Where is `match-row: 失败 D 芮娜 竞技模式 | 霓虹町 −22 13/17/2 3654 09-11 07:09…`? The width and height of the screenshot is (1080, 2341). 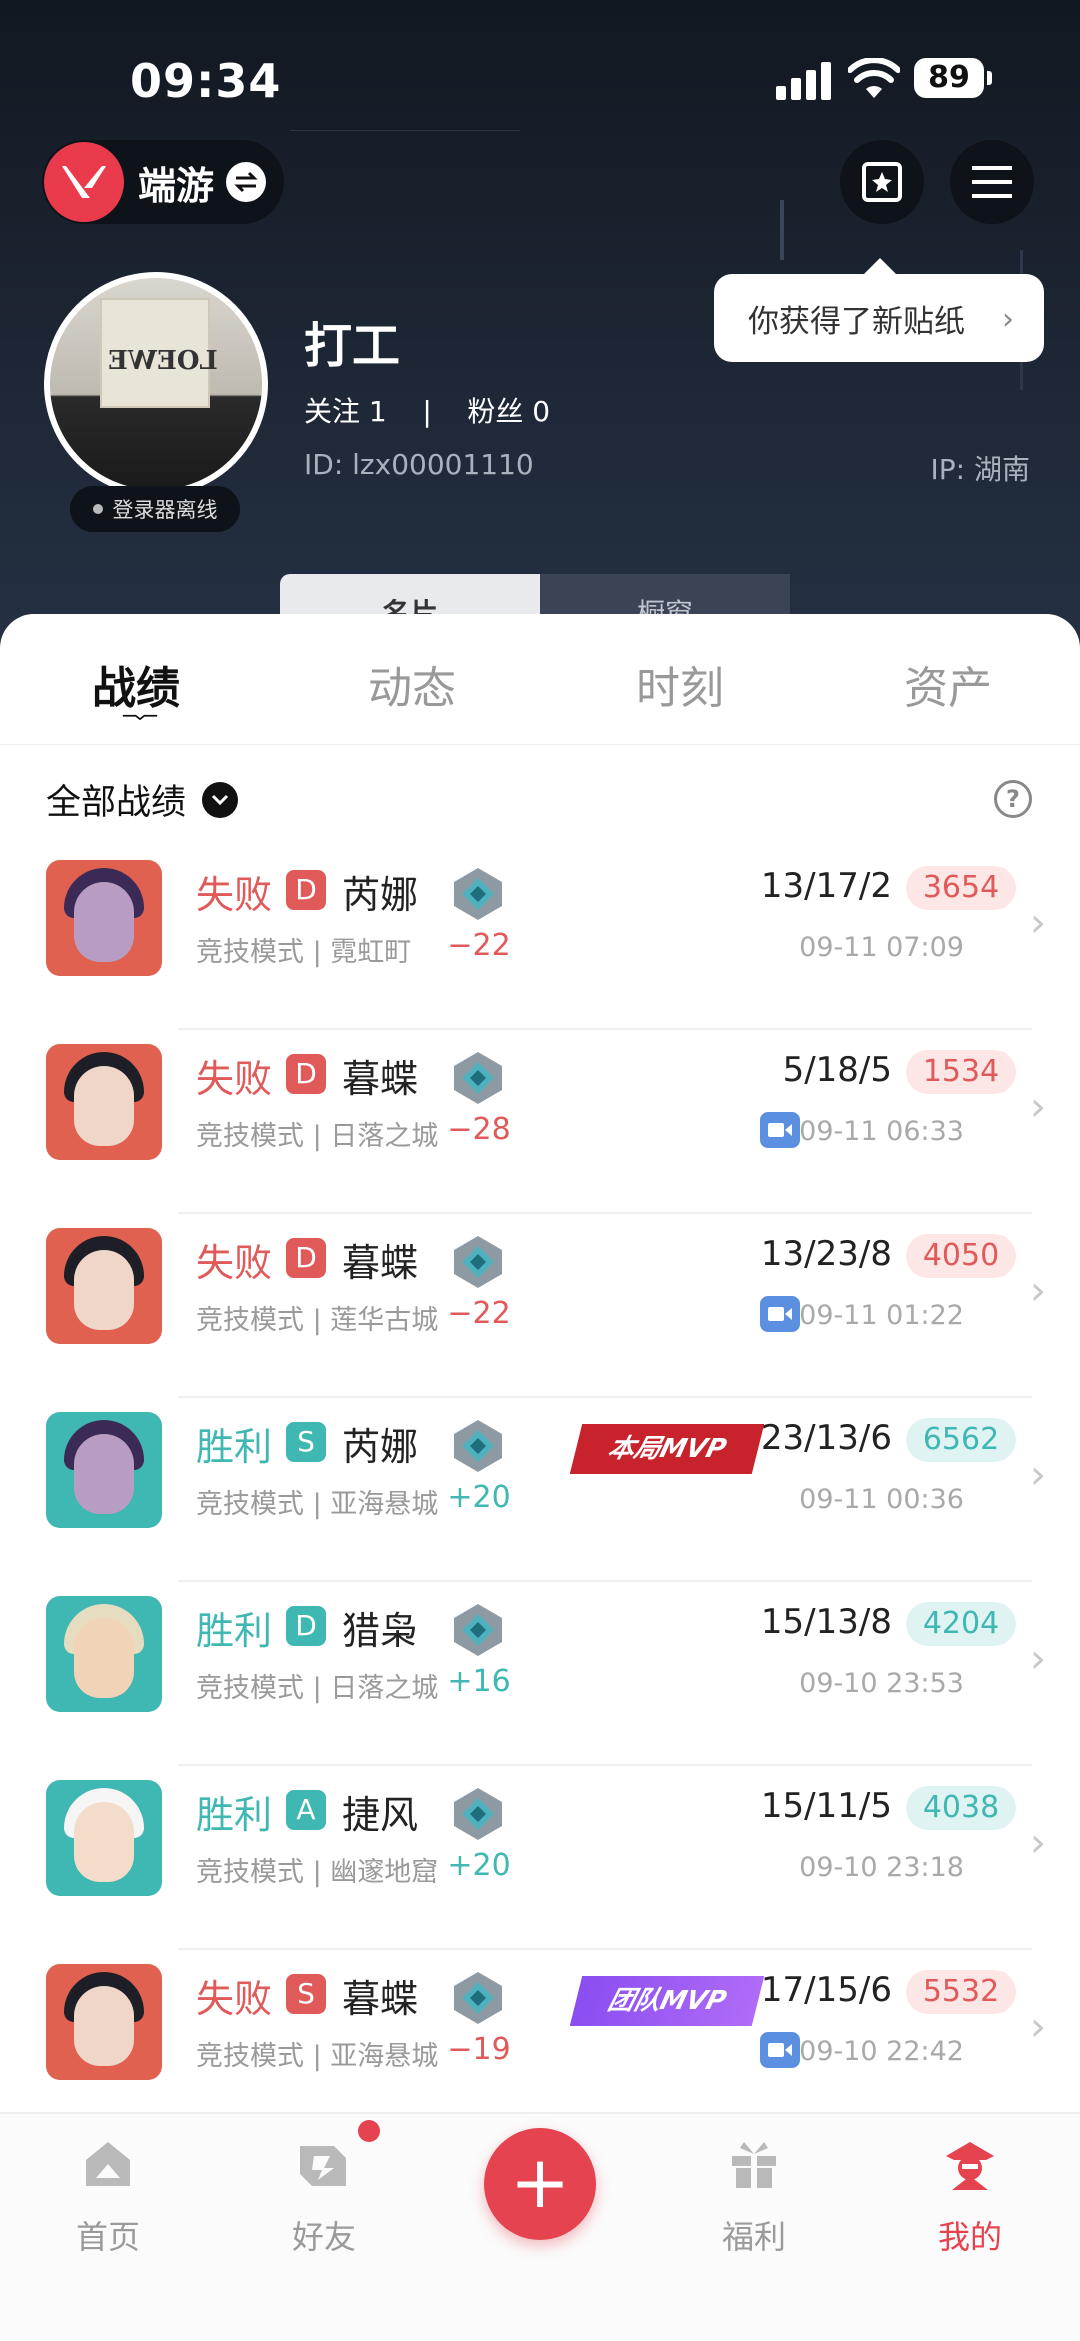
match-row: 失败 D 芮娜 竞技模式 | 霓虹町 −22 13/17/2 3654 09-11 07:09… is located at coordinates (540, 938).